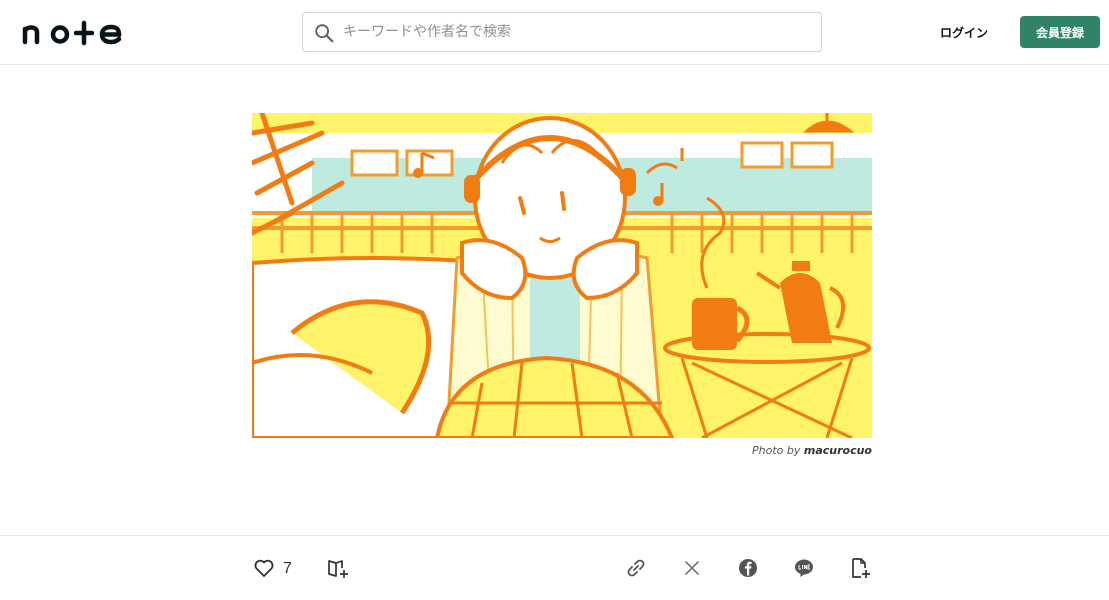  I want to click on magazine-add-icon, so click(338, 569).